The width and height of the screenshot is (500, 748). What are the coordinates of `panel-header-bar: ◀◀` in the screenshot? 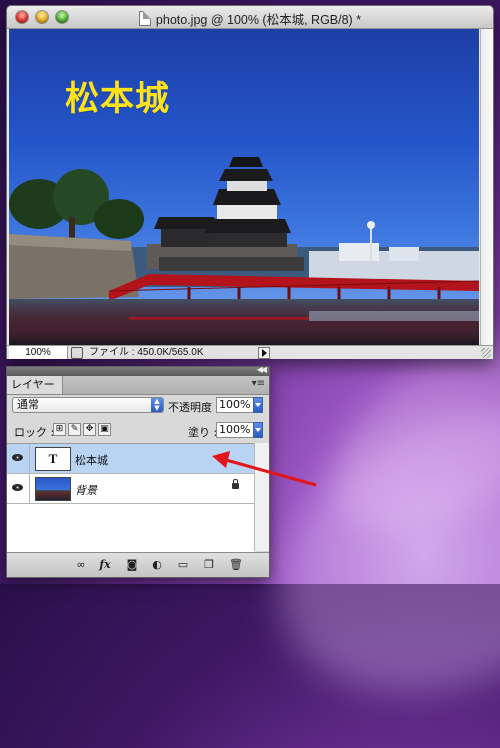 It's located at (138, 370).